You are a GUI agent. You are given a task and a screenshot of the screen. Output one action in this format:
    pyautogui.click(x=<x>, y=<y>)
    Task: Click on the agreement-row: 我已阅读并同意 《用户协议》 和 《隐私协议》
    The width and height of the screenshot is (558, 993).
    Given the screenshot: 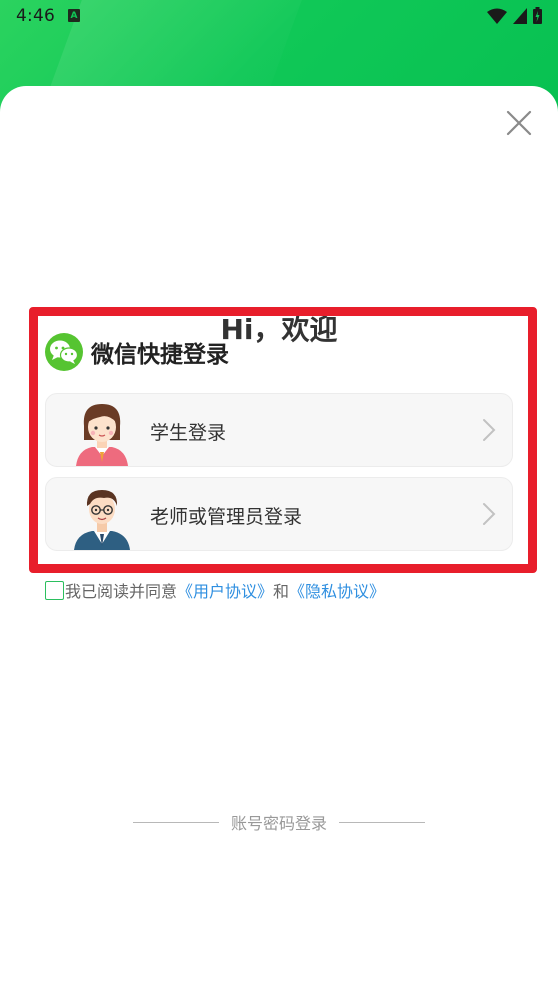 What is the action you would take?
    pyautogui.click(x=215, y=590)
    